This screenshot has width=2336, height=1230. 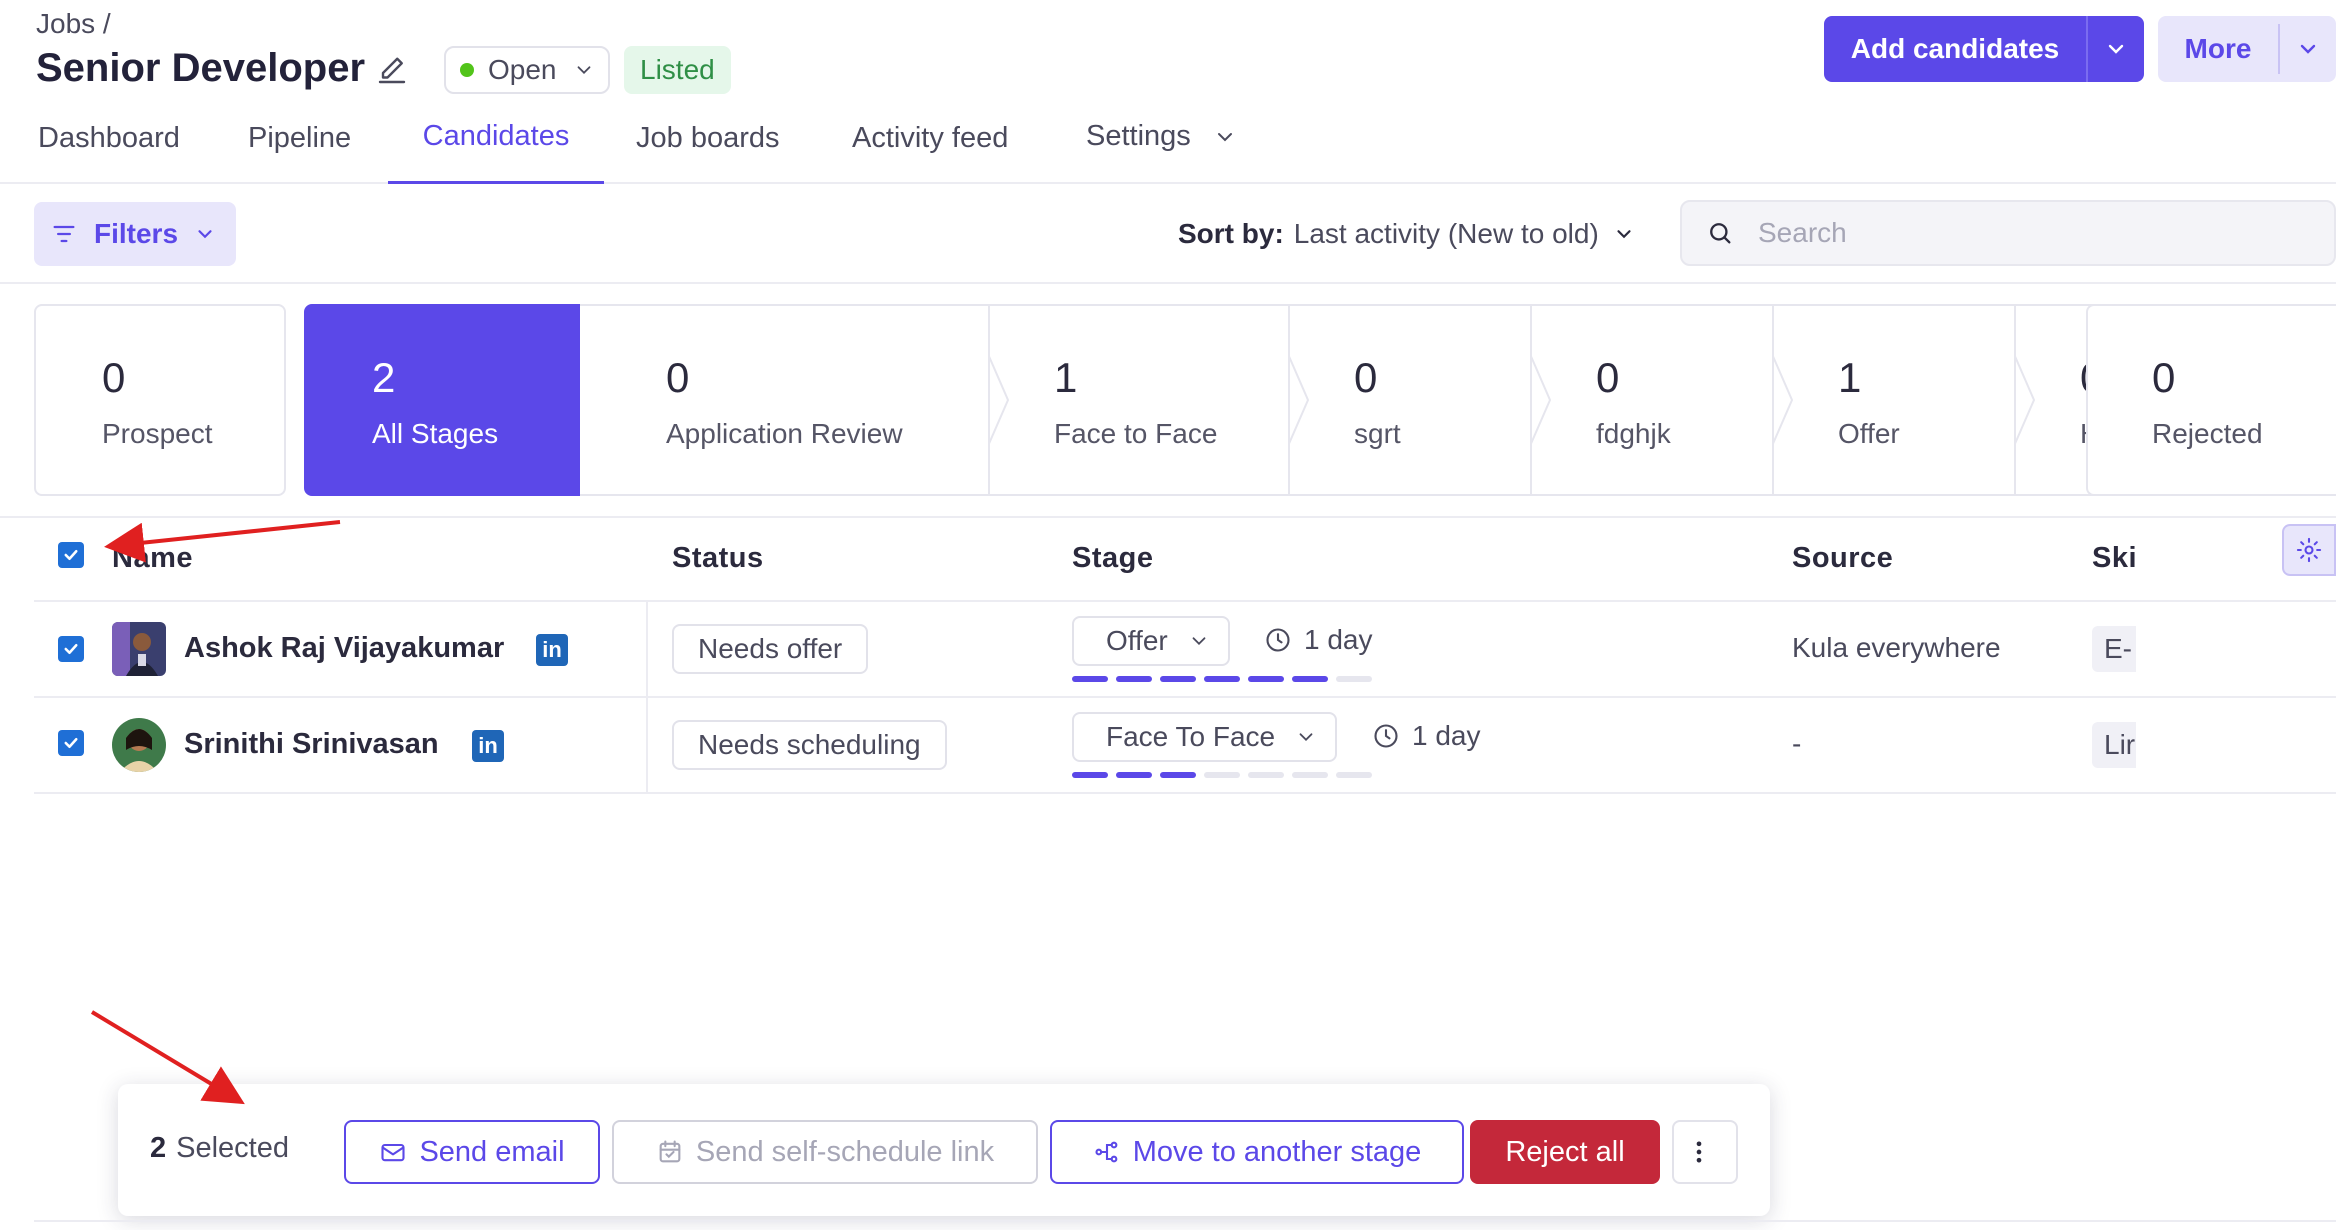 I want to click on tab-candidates: Candidates, so click(x=496, y=152).